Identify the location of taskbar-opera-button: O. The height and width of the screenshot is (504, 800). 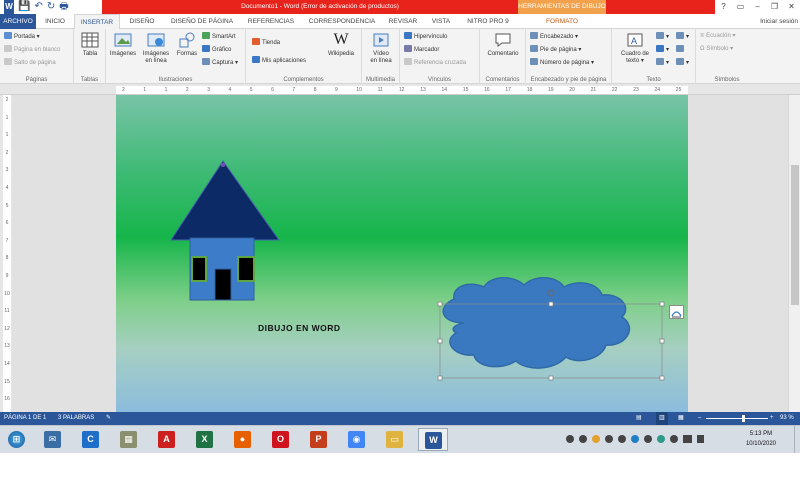
(281, 439).